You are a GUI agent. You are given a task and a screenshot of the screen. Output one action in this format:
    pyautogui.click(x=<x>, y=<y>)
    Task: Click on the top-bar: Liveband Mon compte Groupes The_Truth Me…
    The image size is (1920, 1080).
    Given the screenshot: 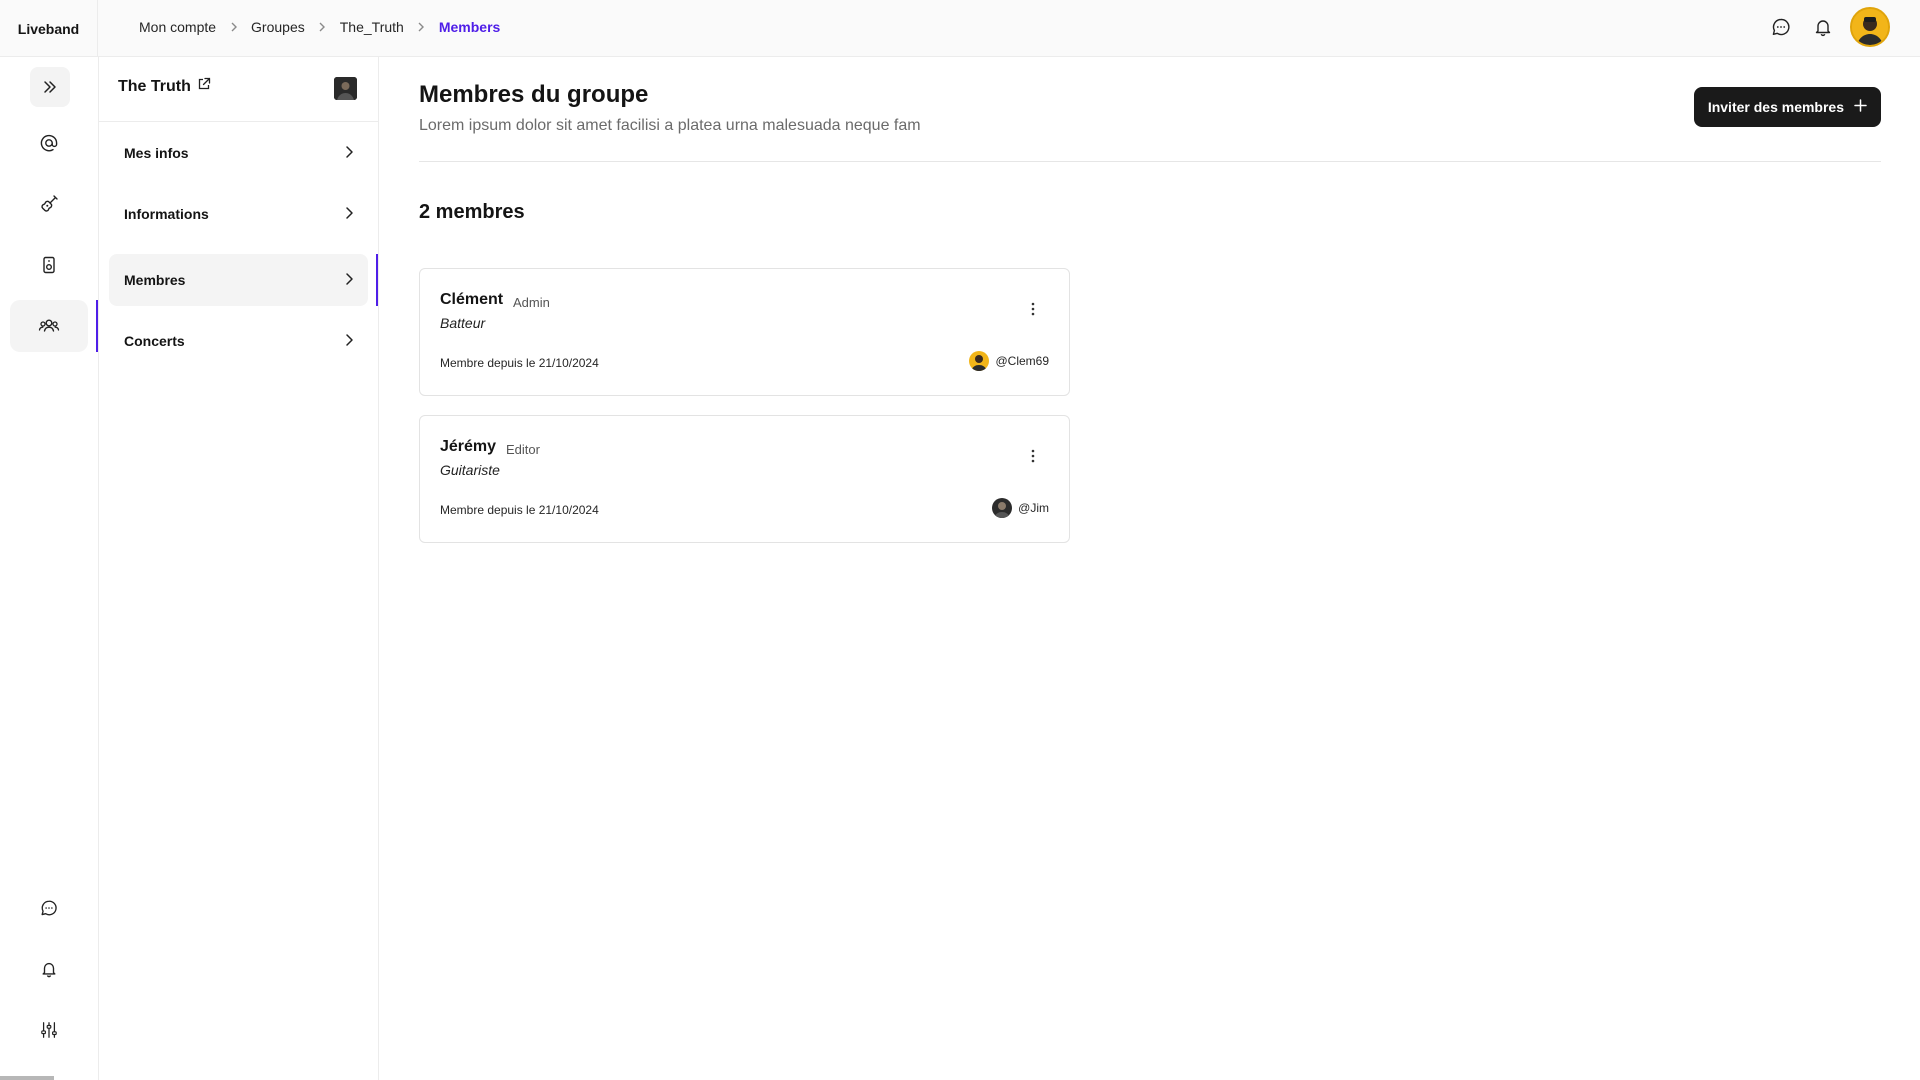 What is the action you would take?
    pyautogui.click(x=960, y=28)
    